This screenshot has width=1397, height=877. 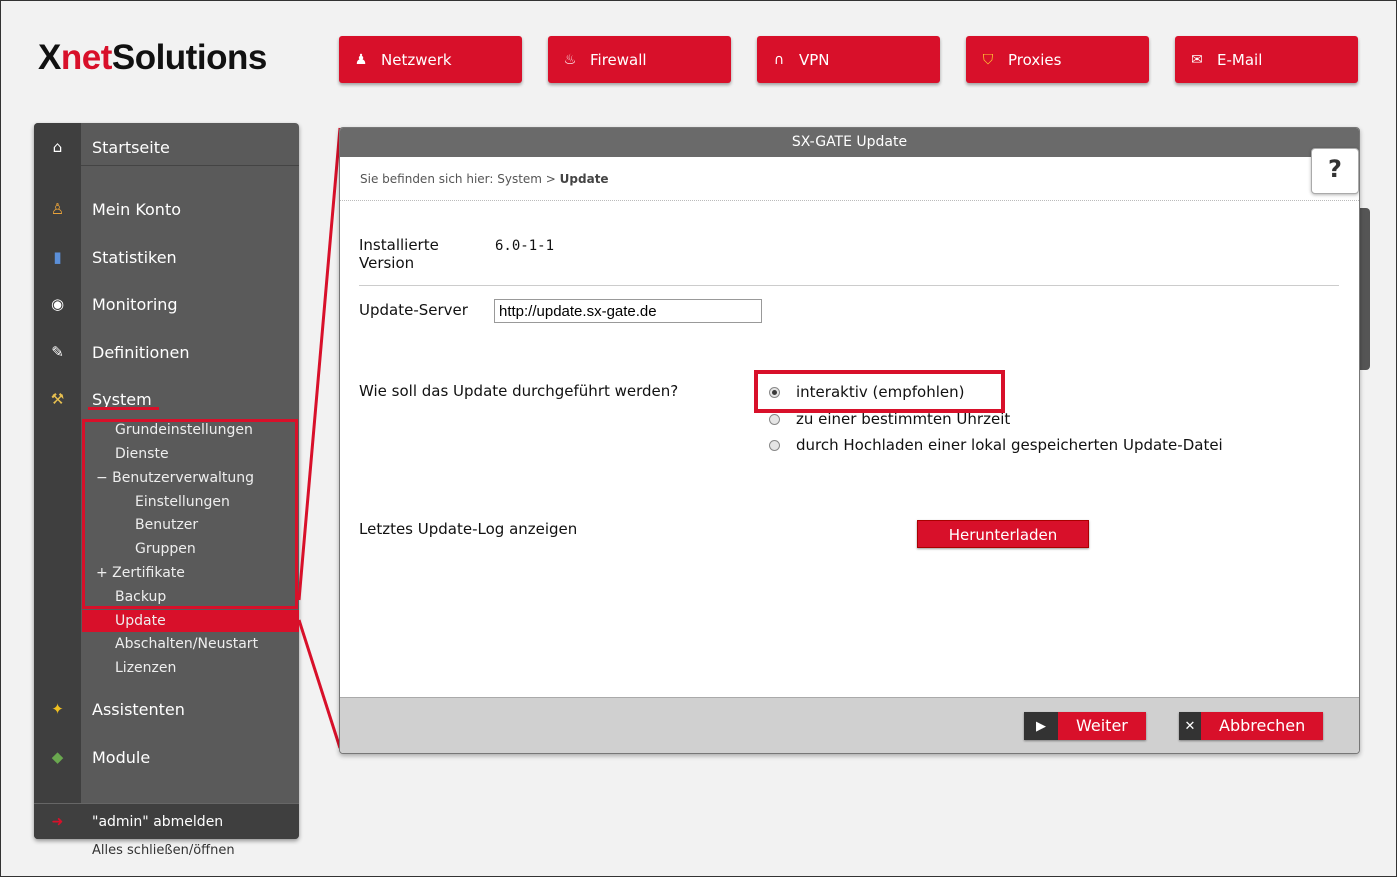 What do you see at coordinates (319, 364) in the screenshot?
I see `zoom-line-top` at bounding box center [319, 364].